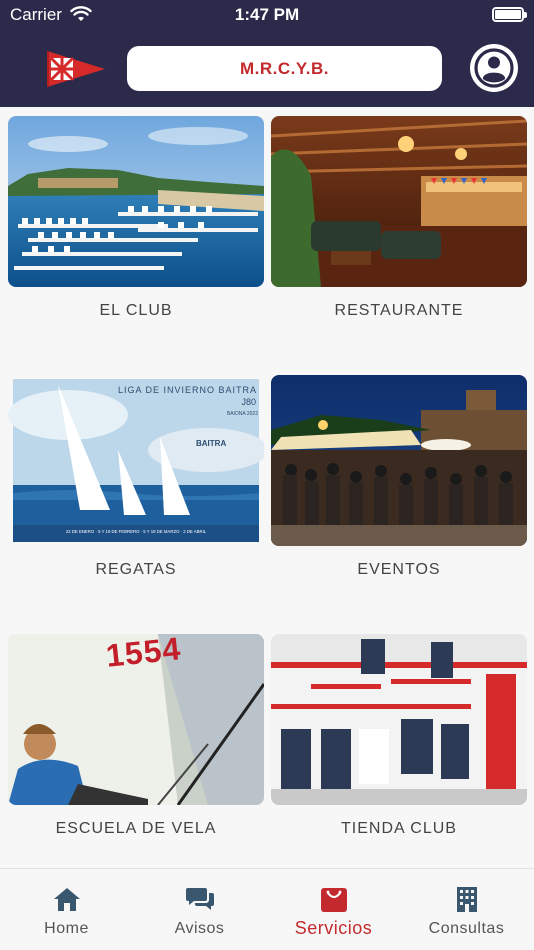 The width and height of the screenshot is (534, 950). I want to click on restaurant-bar-interior-photo, so click(399, 201).